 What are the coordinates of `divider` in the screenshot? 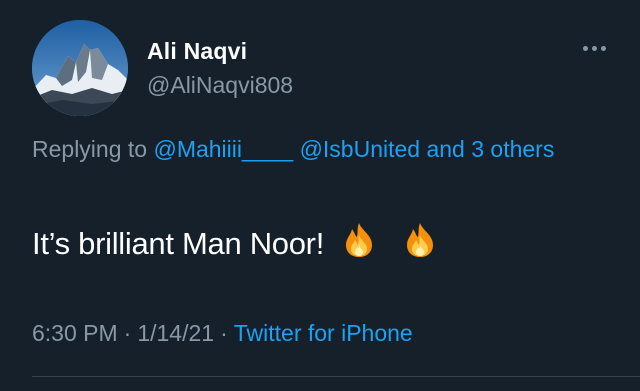 It's located at (336, 376).